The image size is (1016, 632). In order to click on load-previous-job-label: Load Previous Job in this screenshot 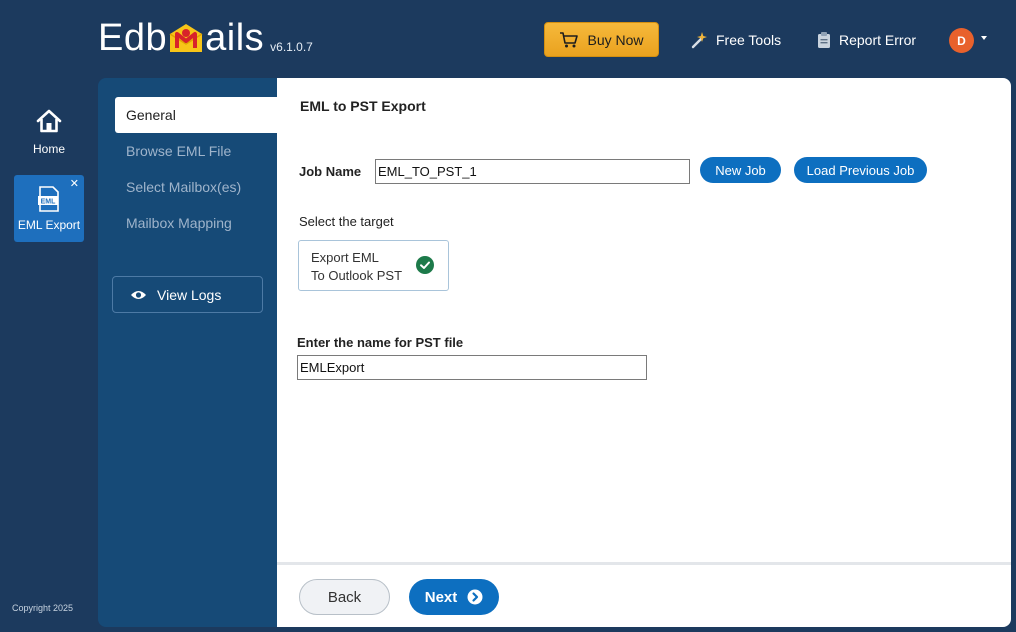, I will do `click(860, 170)`.